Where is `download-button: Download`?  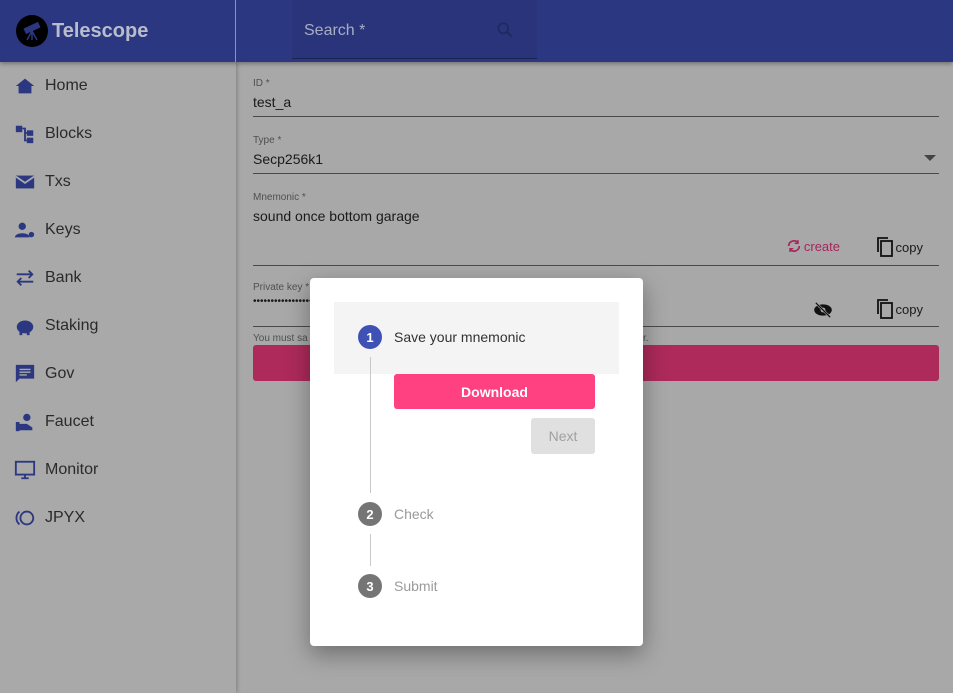 download-button: Download is located at coordinates (494, 391).